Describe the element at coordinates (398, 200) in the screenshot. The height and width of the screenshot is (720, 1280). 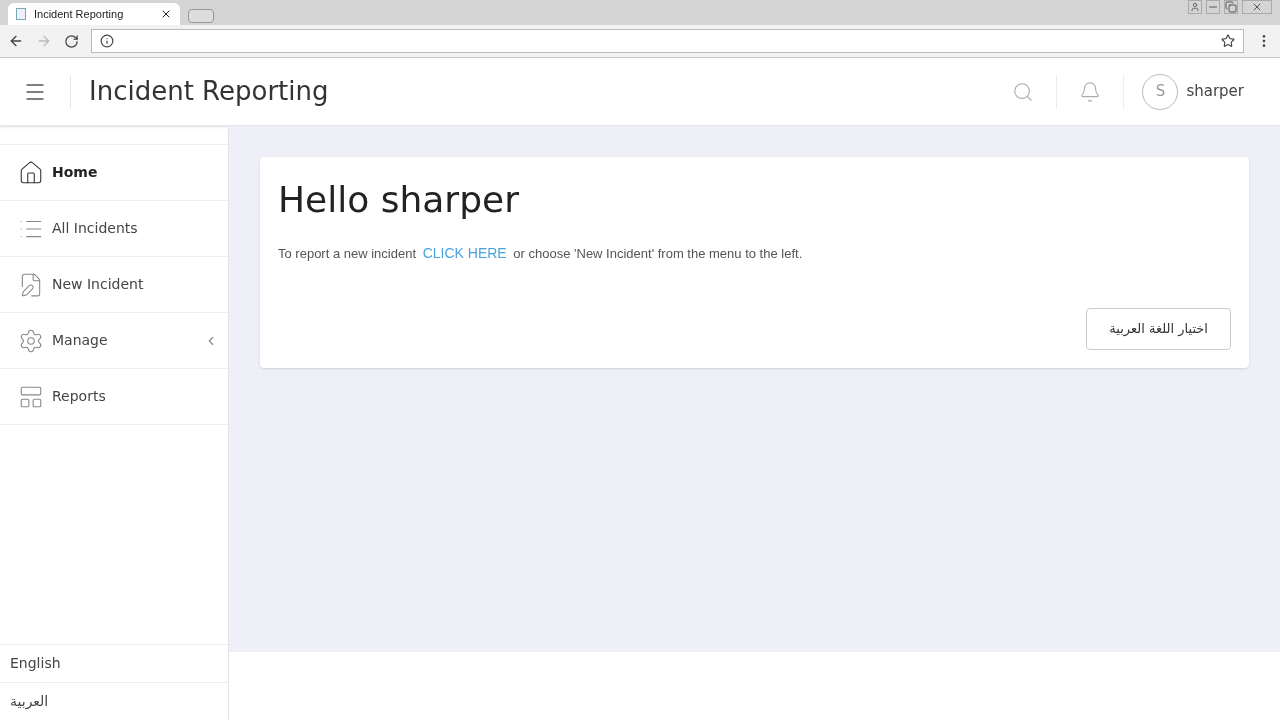
I see `greeting-heading: Hello sharper` at that location.